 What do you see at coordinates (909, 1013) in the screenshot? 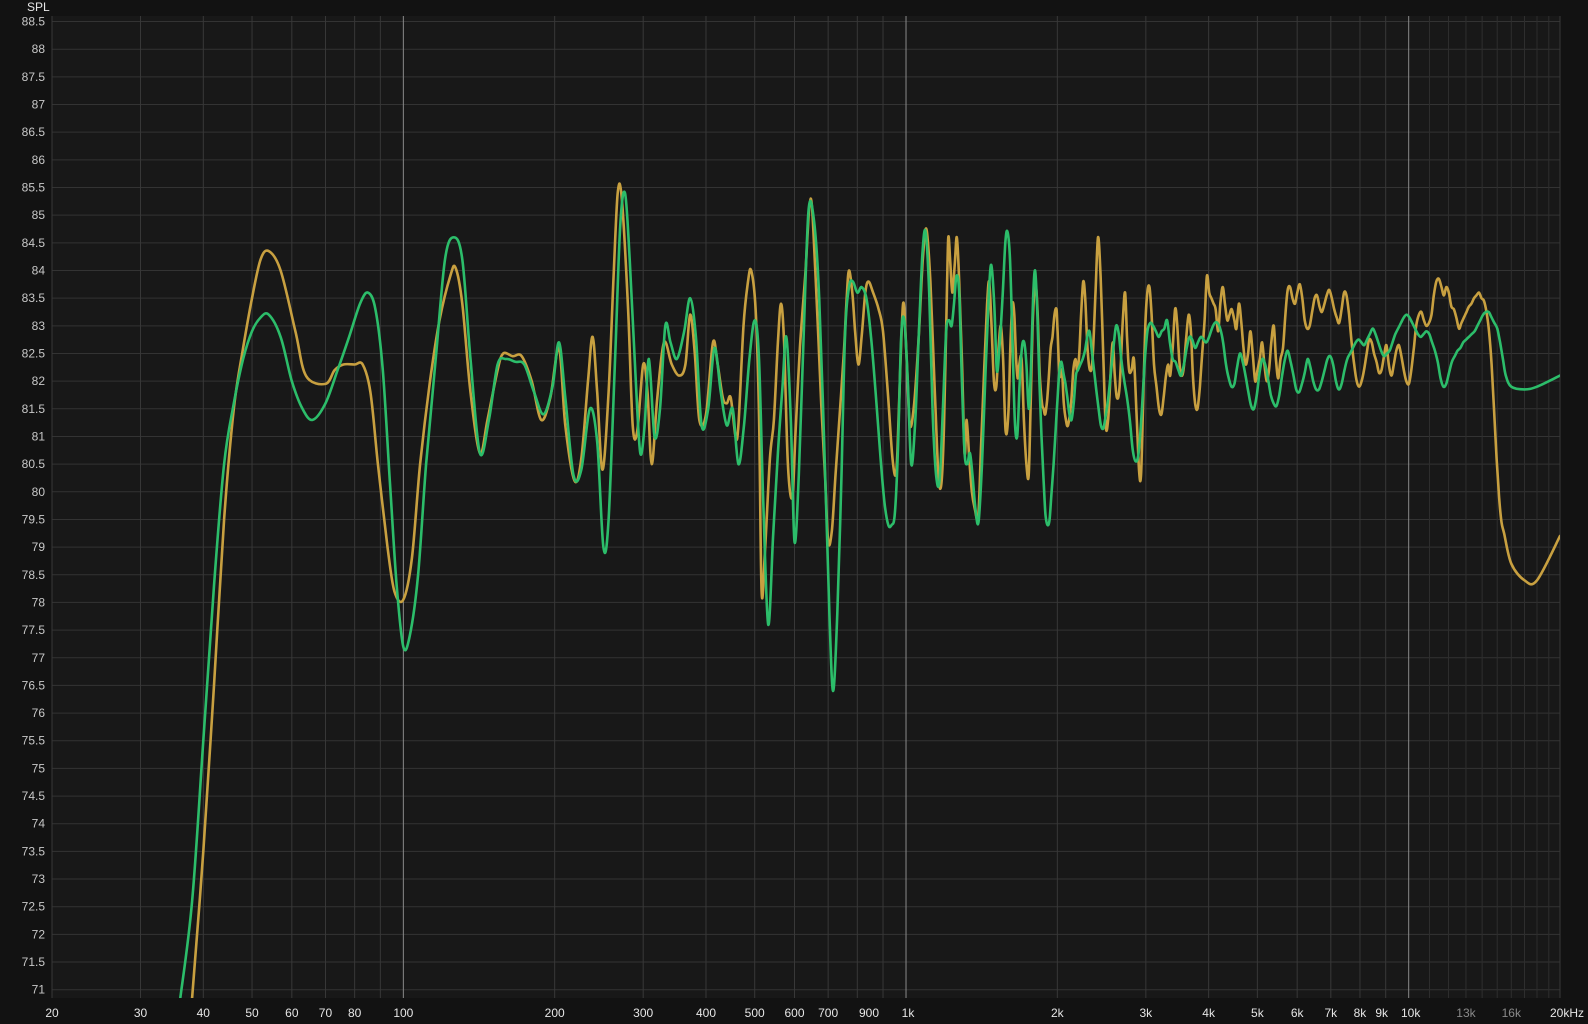
I see `x-tick-label: 1k` at bounding box center [909, 1013].